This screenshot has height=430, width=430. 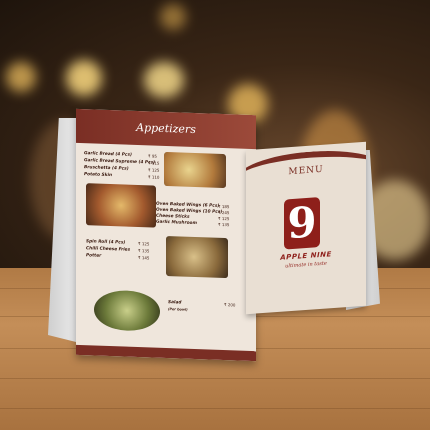 What do you see at coordinates (152, 156) in the screenshot?
I see `menu-price: ₹ 95` at bounding box center [152, 156].